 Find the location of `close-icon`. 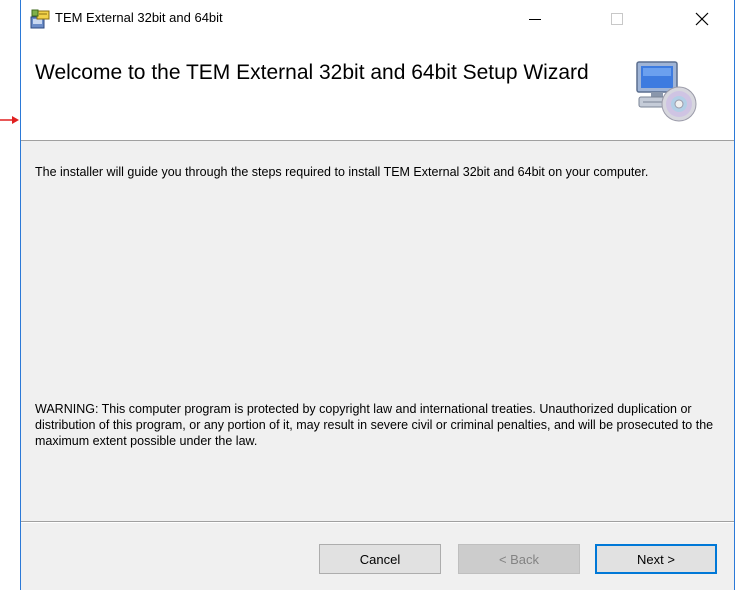

close-icon is located at coordinates (702, 19).